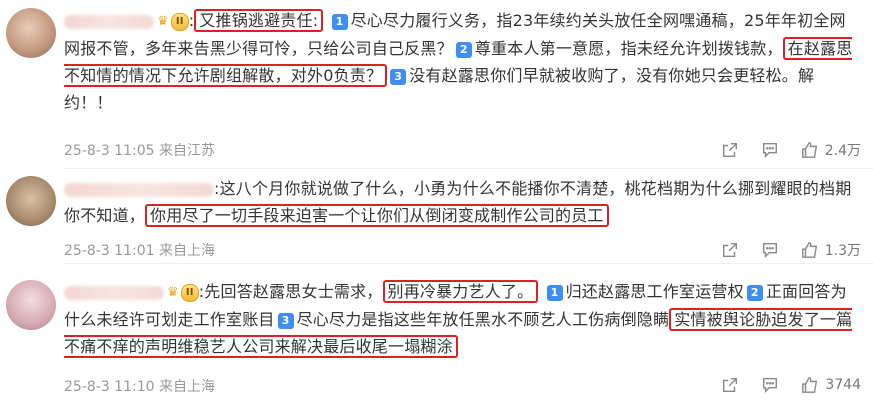 The height and width of the screenshot is (405, 873). Describe the element at coordinates (842, 151) in the screenshot. I see `like-count: 2.4万` at that location.